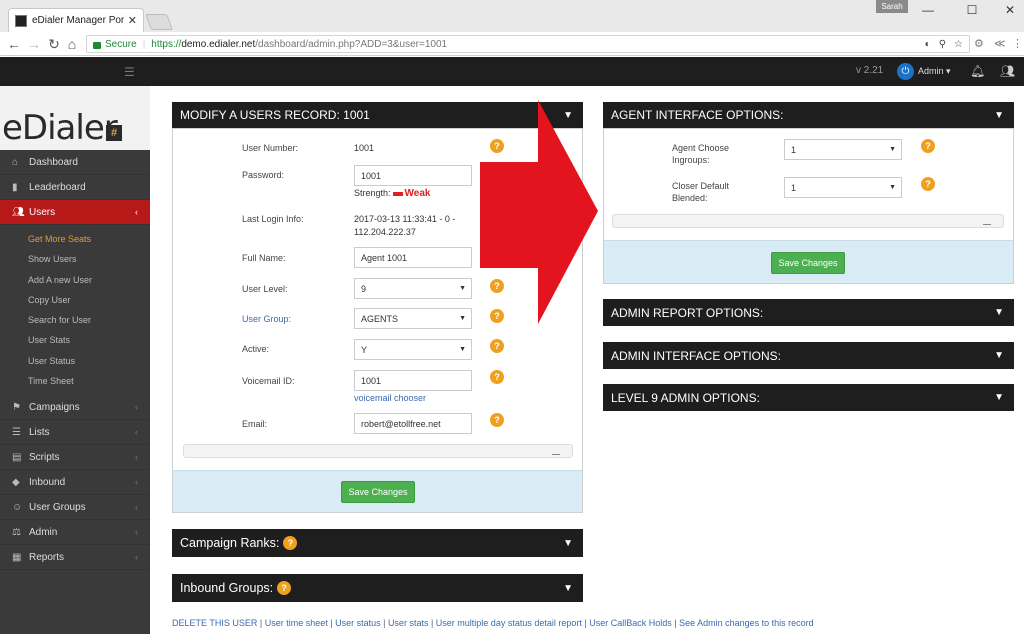 The width and height of the screenshot is (1024, 634). What do you see at coordinates (266, 319) in the screenshot?
I see `user-group-link: User Group:` at bounding box center [266, 319].